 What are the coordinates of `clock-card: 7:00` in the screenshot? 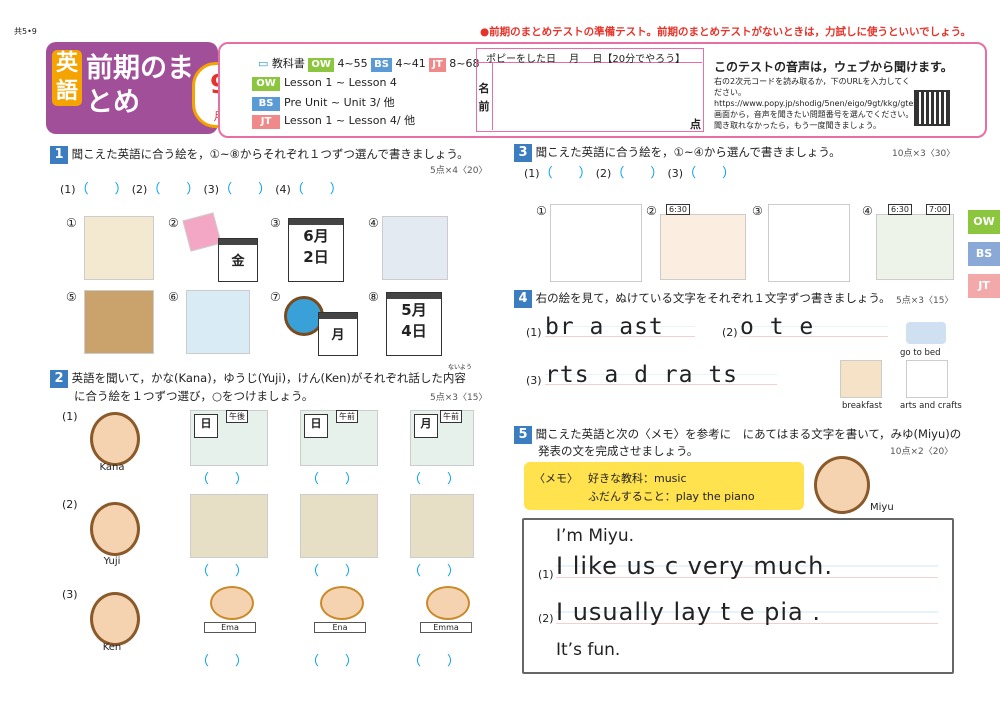 It's located at (938, 209).